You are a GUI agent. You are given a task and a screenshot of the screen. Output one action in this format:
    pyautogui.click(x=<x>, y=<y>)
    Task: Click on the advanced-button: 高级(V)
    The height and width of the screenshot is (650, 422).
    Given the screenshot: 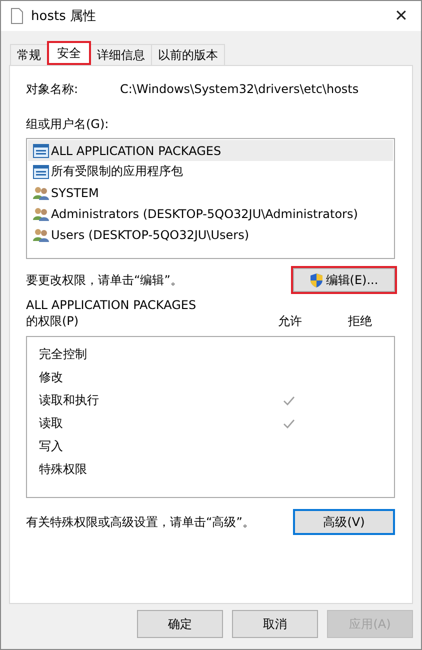 What is the action you would take?
    pyautogui.click(x=344, y=522)
    